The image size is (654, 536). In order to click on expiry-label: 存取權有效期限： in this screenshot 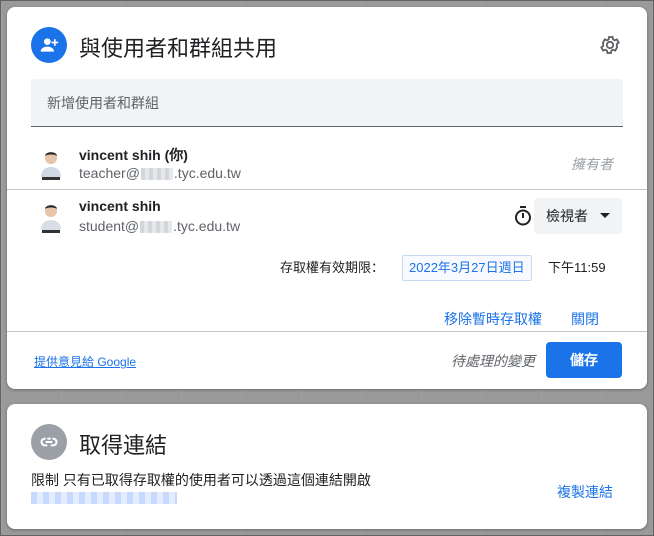, I will do `click(332, 267)`.